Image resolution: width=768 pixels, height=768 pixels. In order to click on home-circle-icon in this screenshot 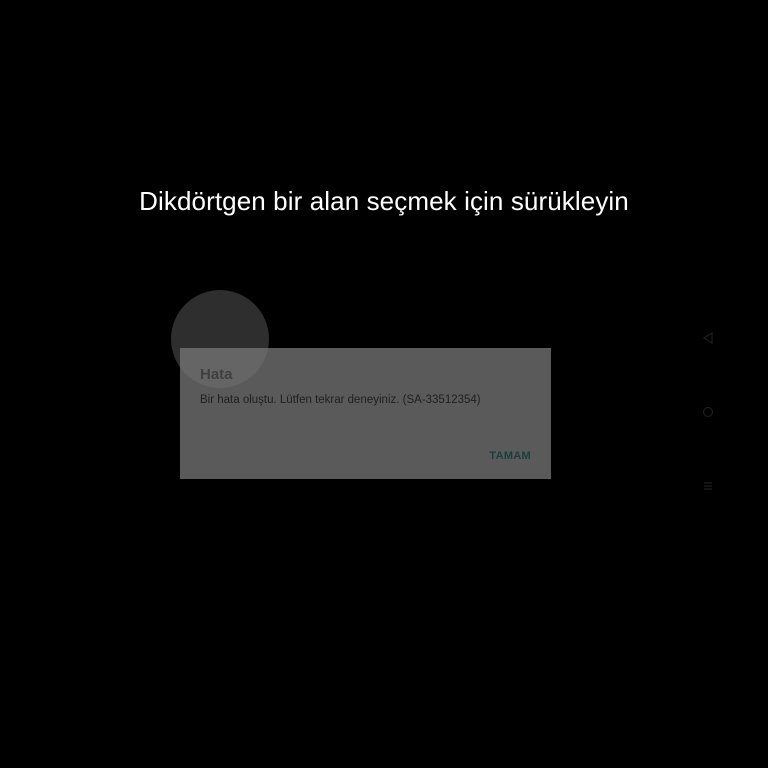, I will do `click(708, 412)`.